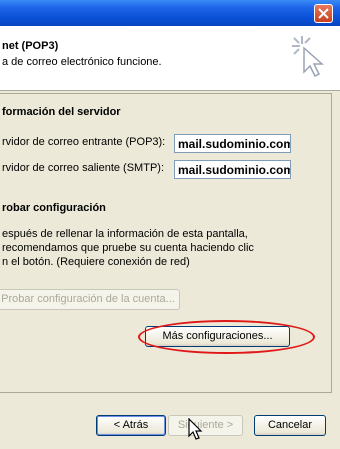 This screenshot has height=449, width=340. I want to click on incoming-server-field: mail.sudominio.com, so click(232, 143).